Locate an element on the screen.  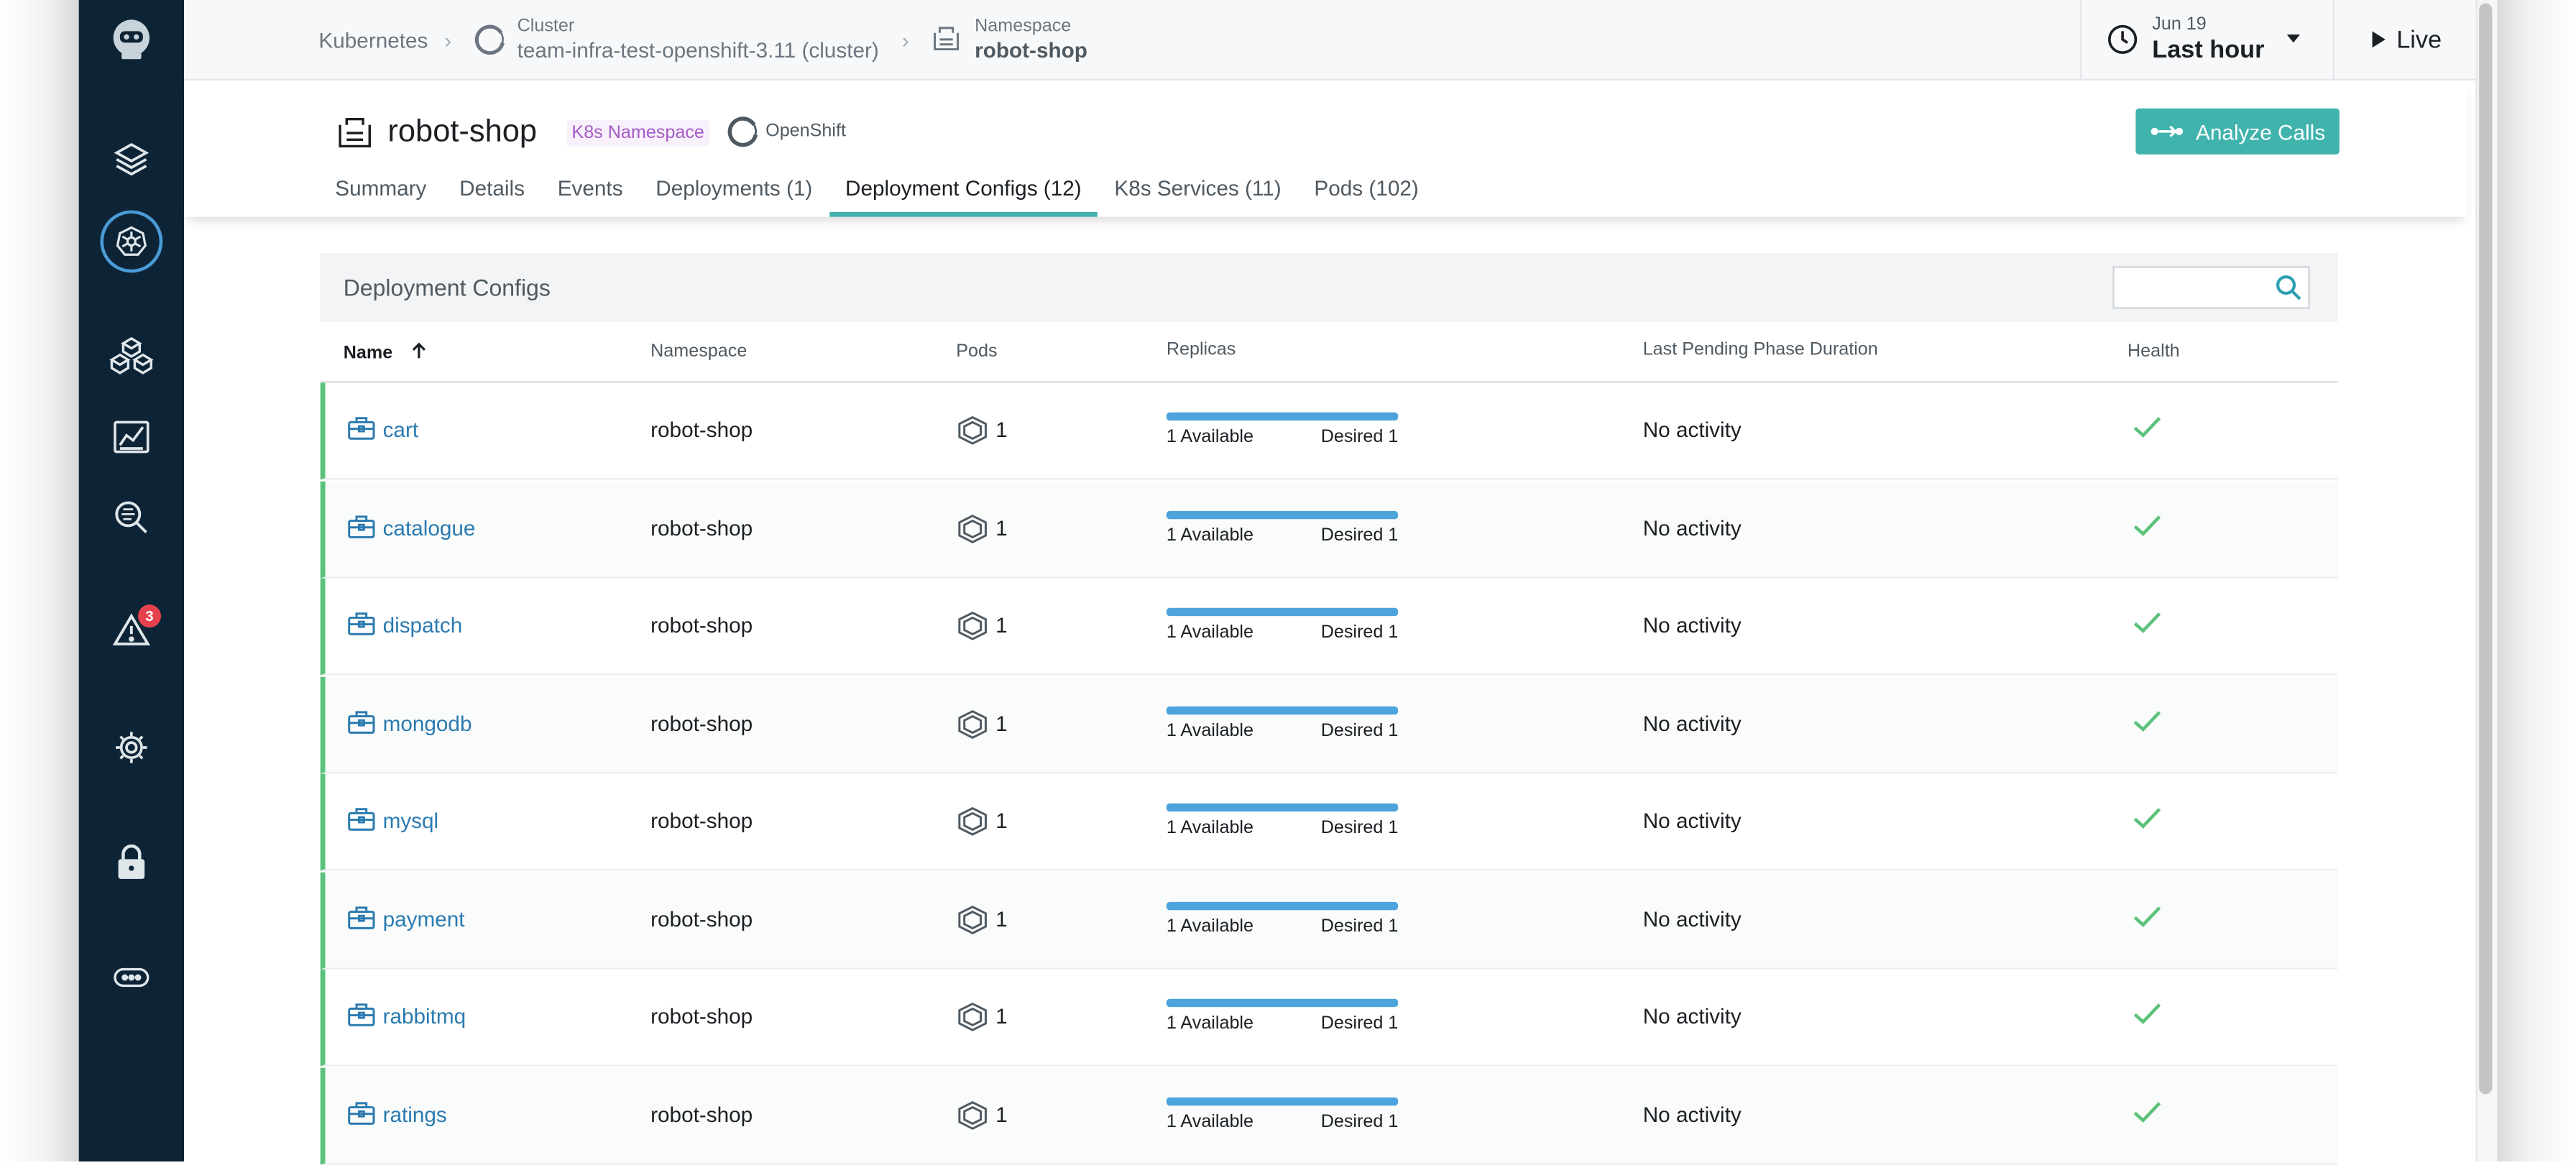
sidebar-item-infrastructure is located at coordinates (131, 354).